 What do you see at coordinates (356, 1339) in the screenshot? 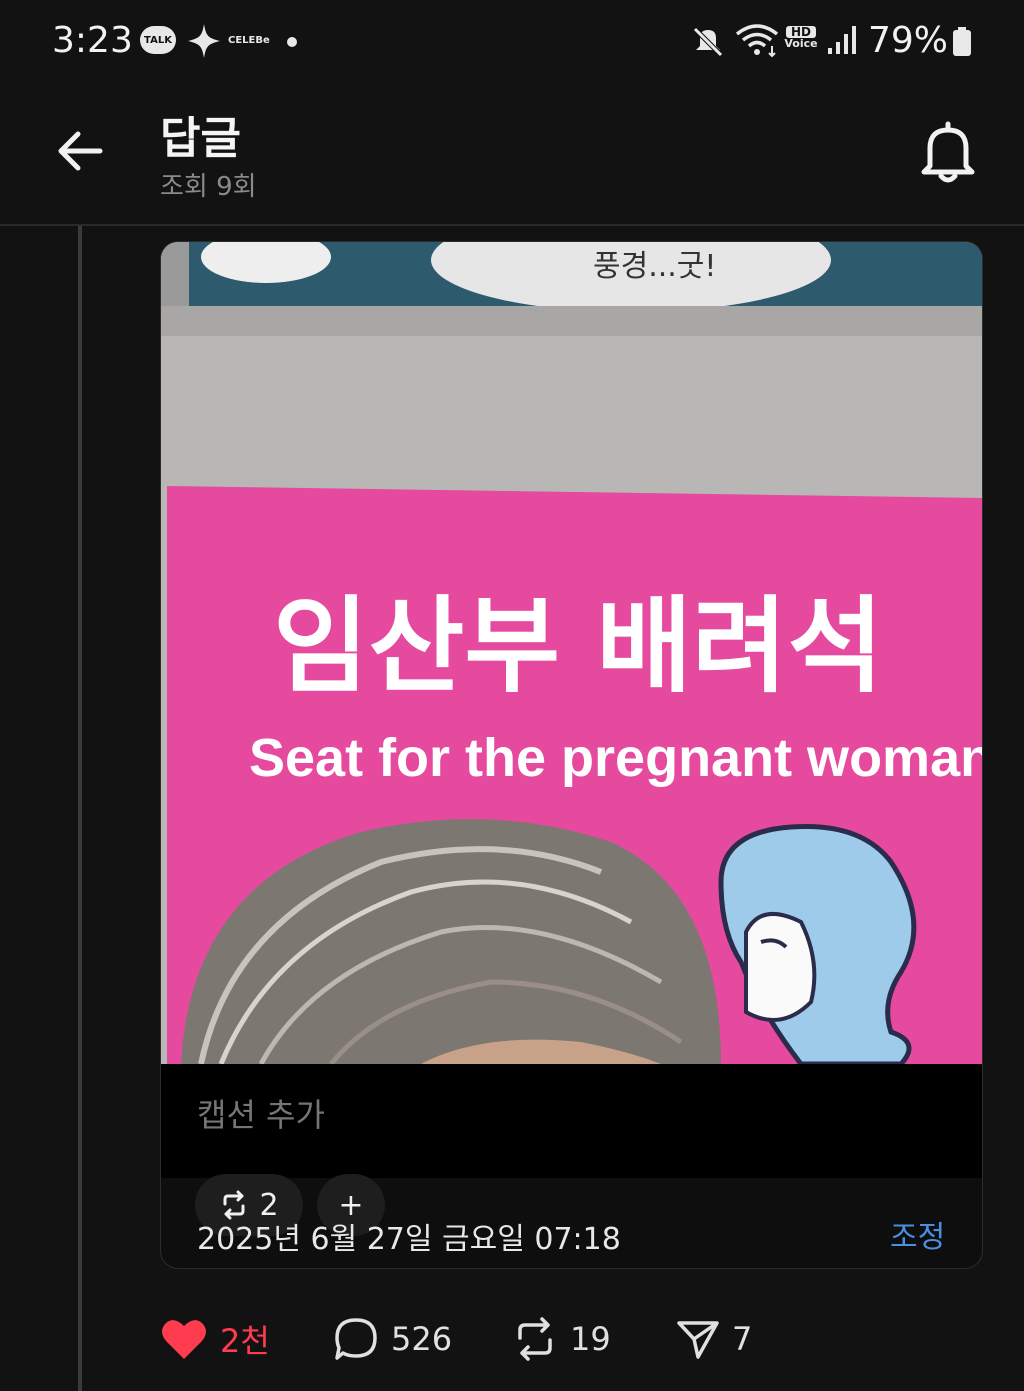
I see `comment-icon` at bounding box center [356, 1339].